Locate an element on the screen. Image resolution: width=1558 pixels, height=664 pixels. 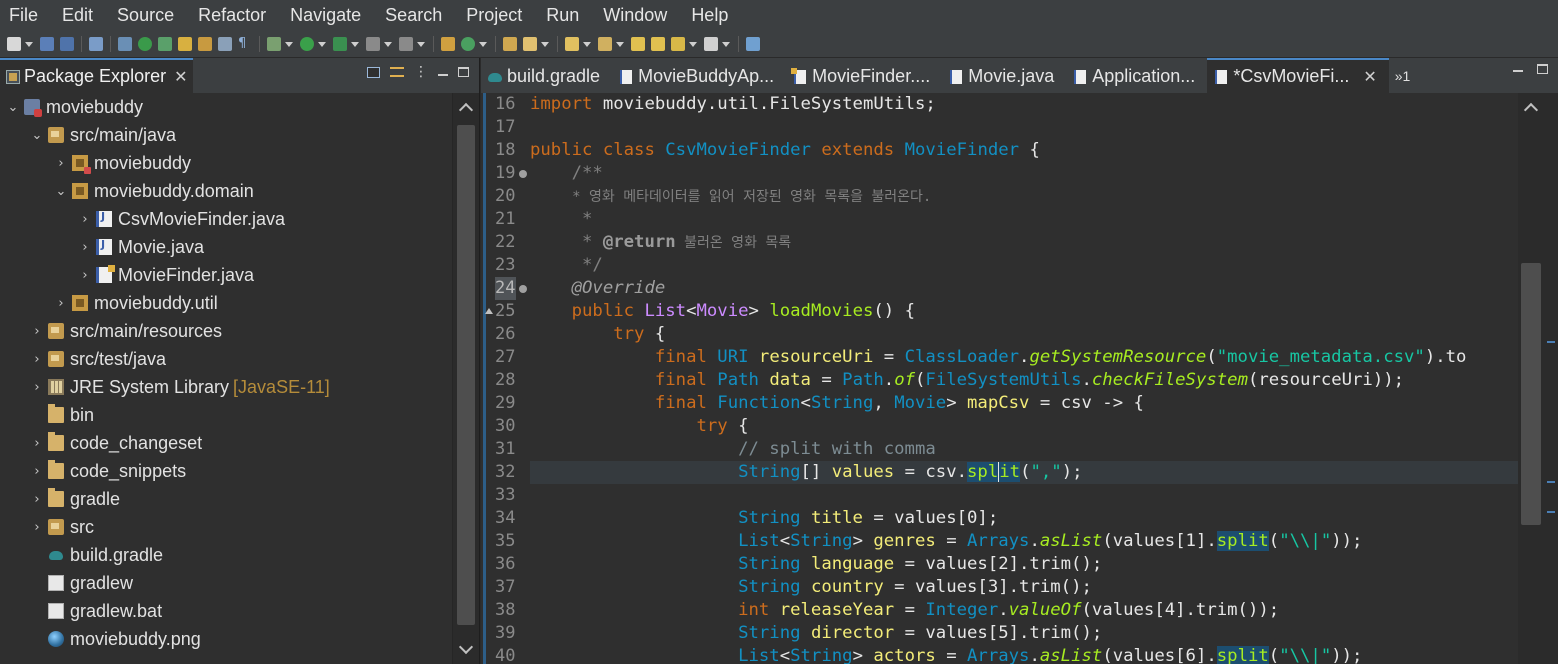
search-dropdown-icon is located at coordinates (545, 44).